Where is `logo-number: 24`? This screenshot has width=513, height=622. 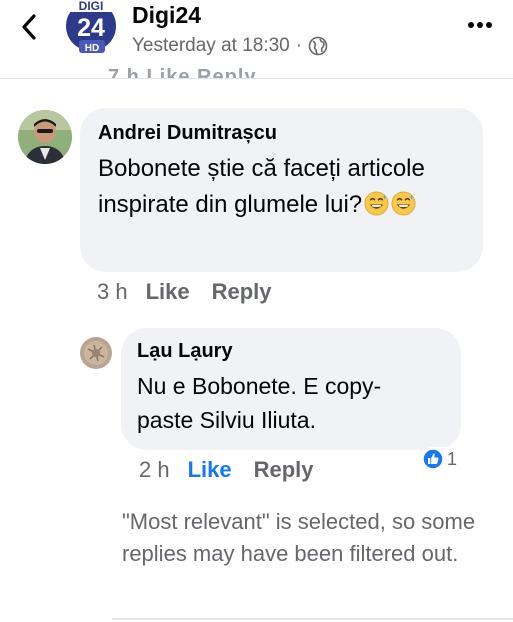
logo-number: 24 is located at coordinates (91, 28).